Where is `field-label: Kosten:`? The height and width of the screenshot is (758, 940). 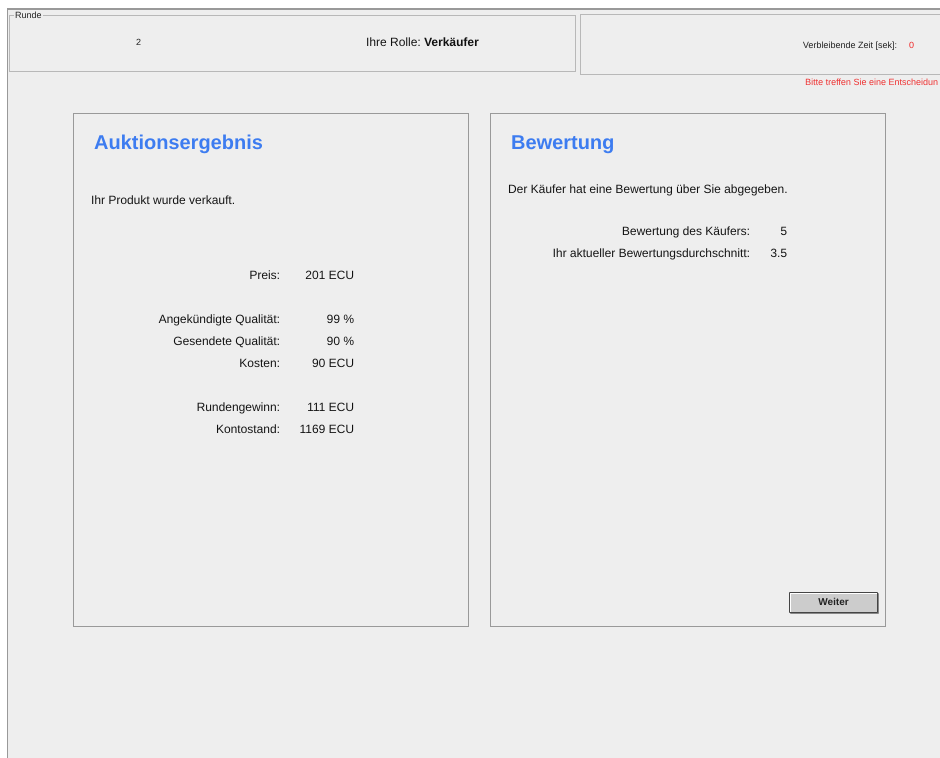
field-label: Kosten: is located at coordinates (259, 363).